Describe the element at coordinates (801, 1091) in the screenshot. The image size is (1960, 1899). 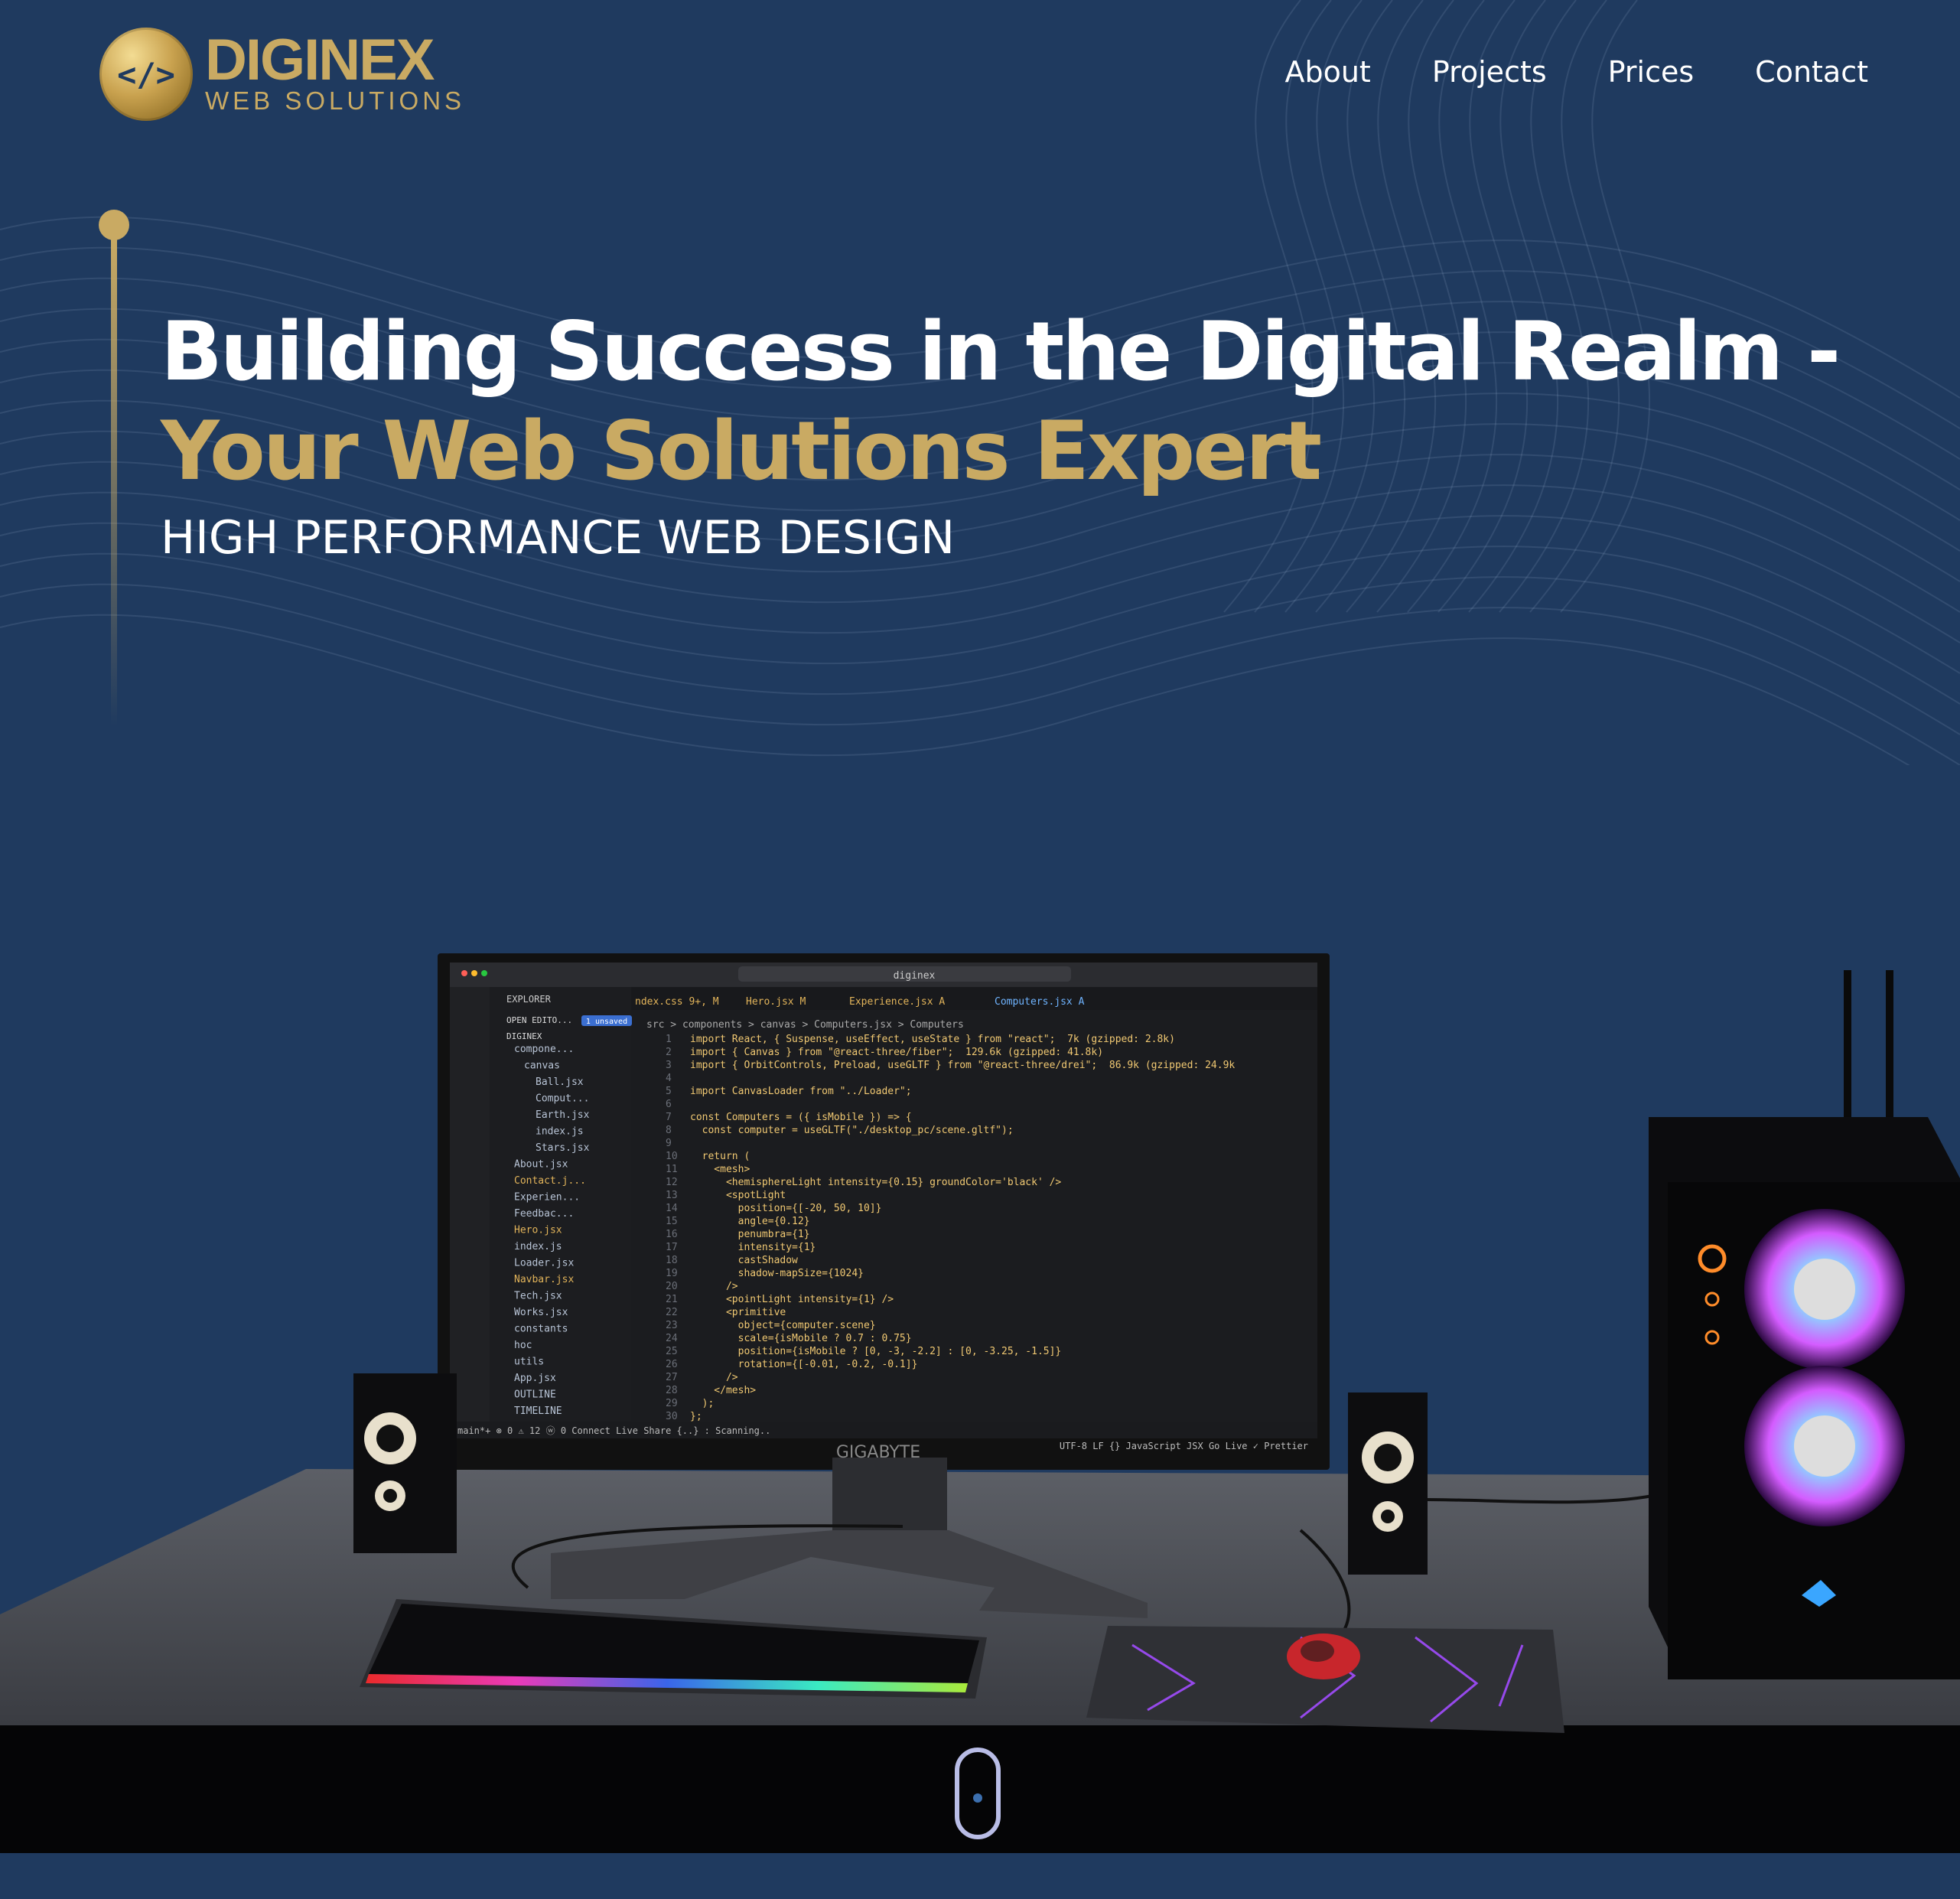
I see `code-line: import CanvasLoader from "../Loader";` at that location.